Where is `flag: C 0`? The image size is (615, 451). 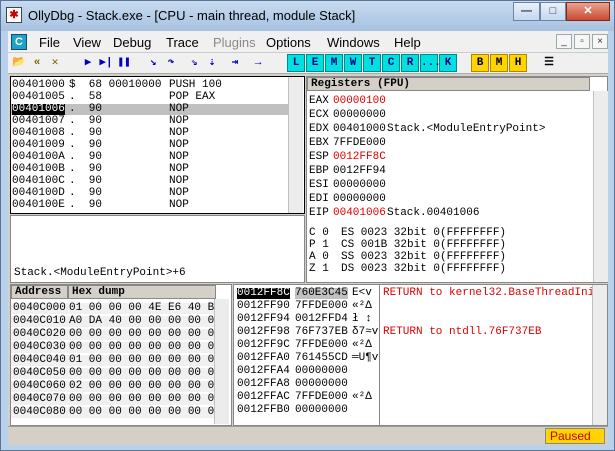 flag: C 0 is located at coordinates (319, 233).